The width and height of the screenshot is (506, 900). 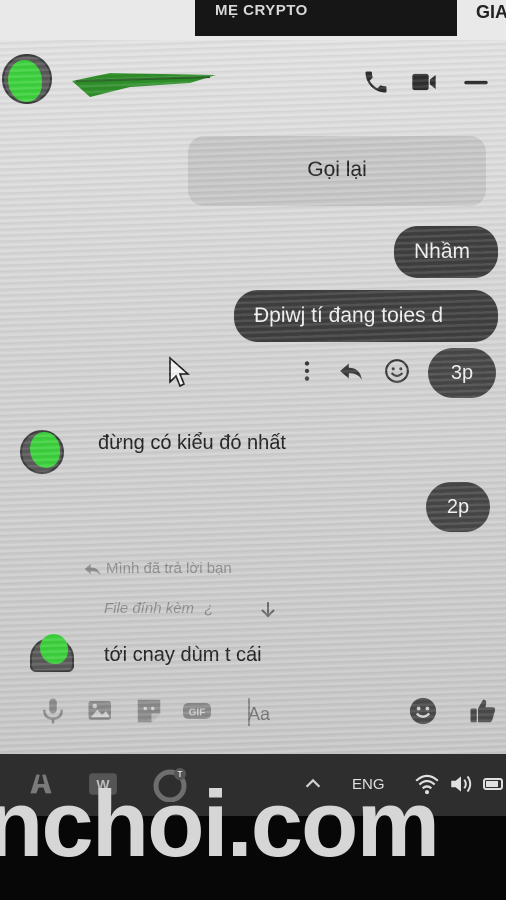 I want to click on reply-indicator: Mình đã trả lời bạn, so click(x=158, y=568).